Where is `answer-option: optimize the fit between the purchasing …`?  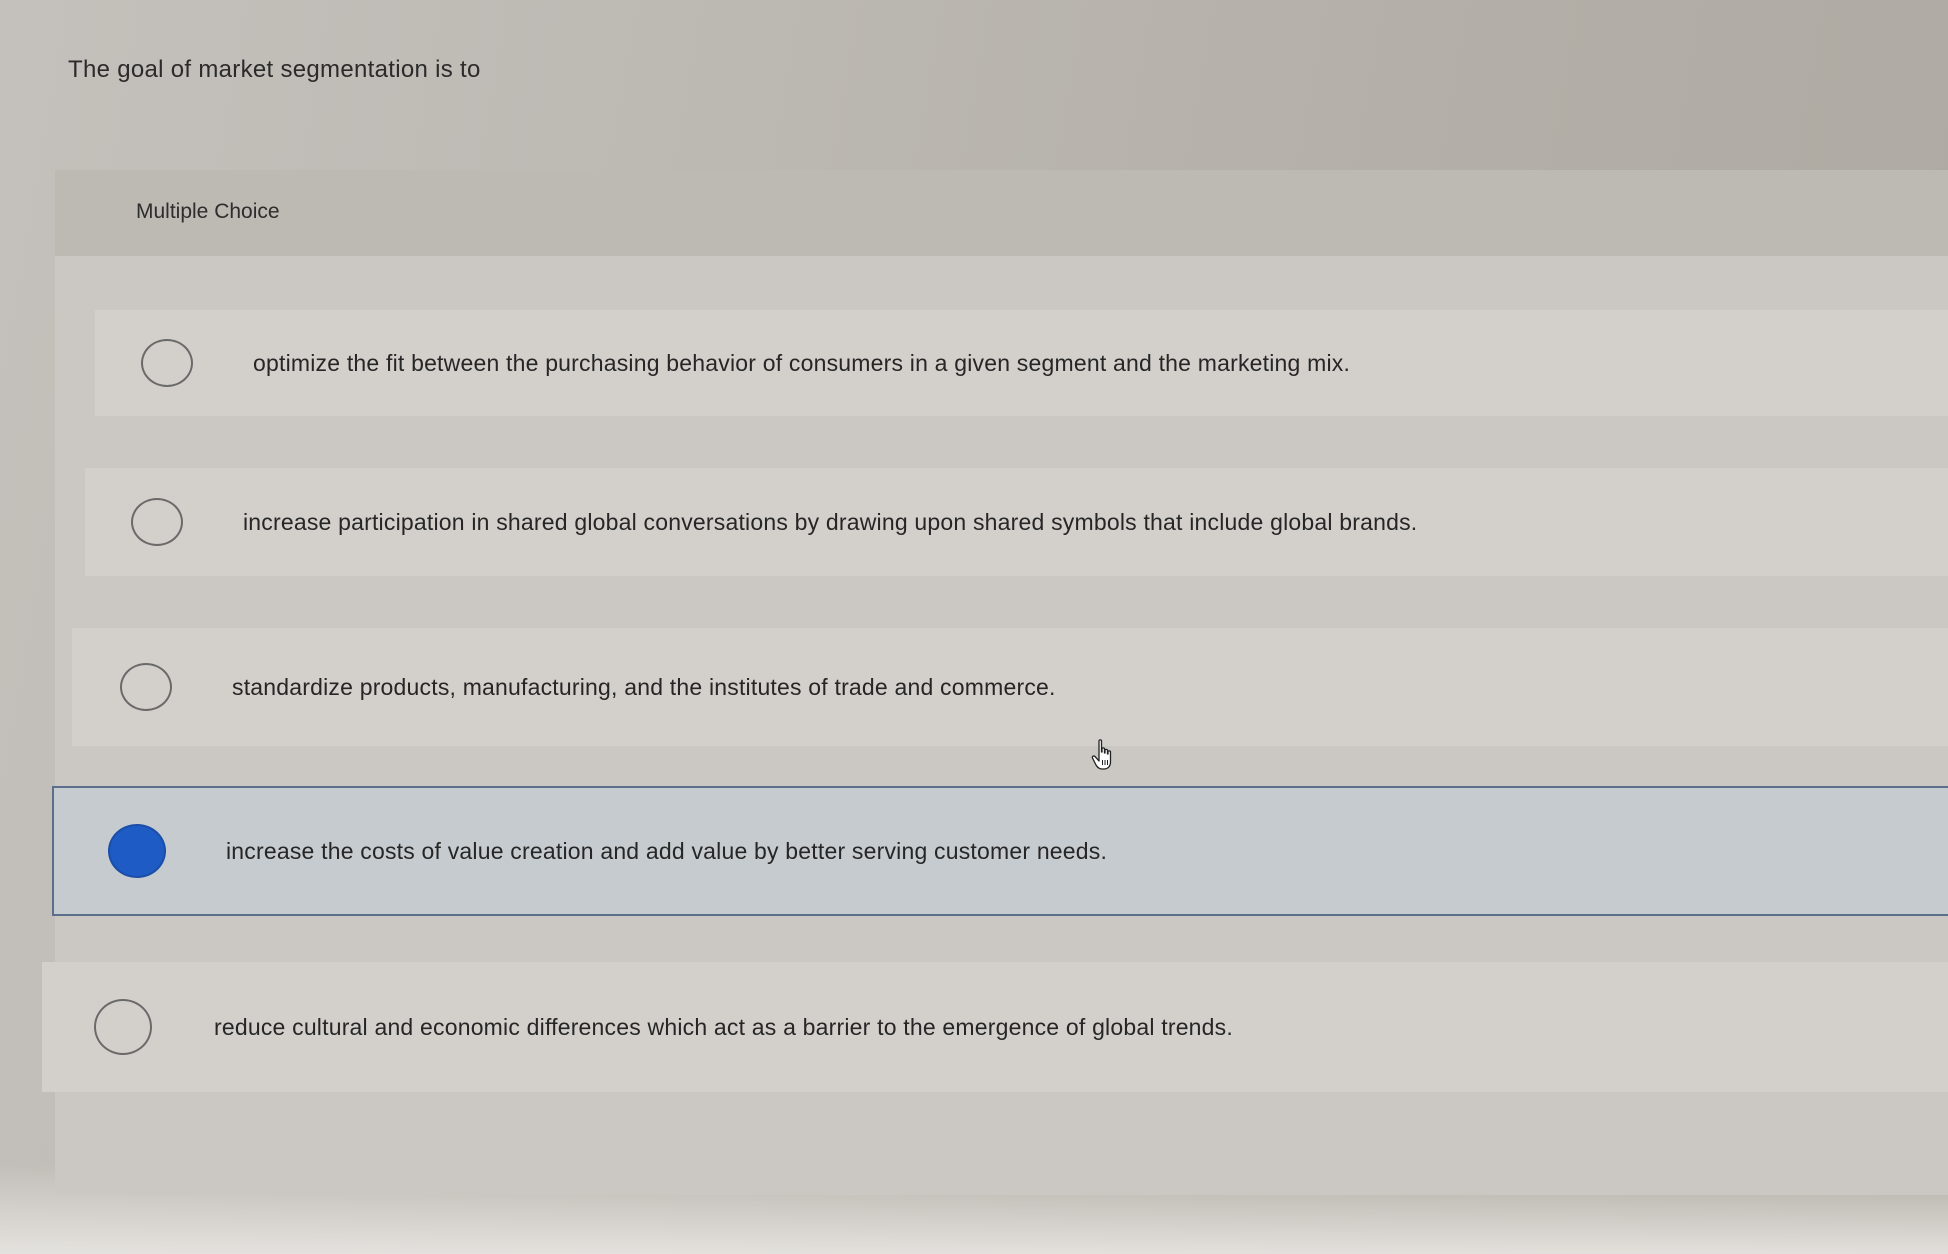 answer-option: optimize the fit between the purchasing … is located at coordinates (1021, 363).